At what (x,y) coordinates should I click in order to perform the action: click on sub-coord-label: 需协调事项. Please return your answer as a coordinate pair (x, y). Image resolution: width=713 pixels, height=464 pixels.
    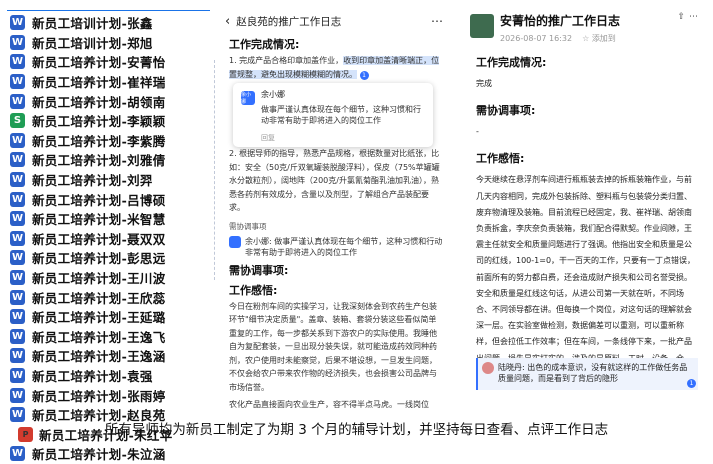
    Looking at the image, I should click on (248, 226).